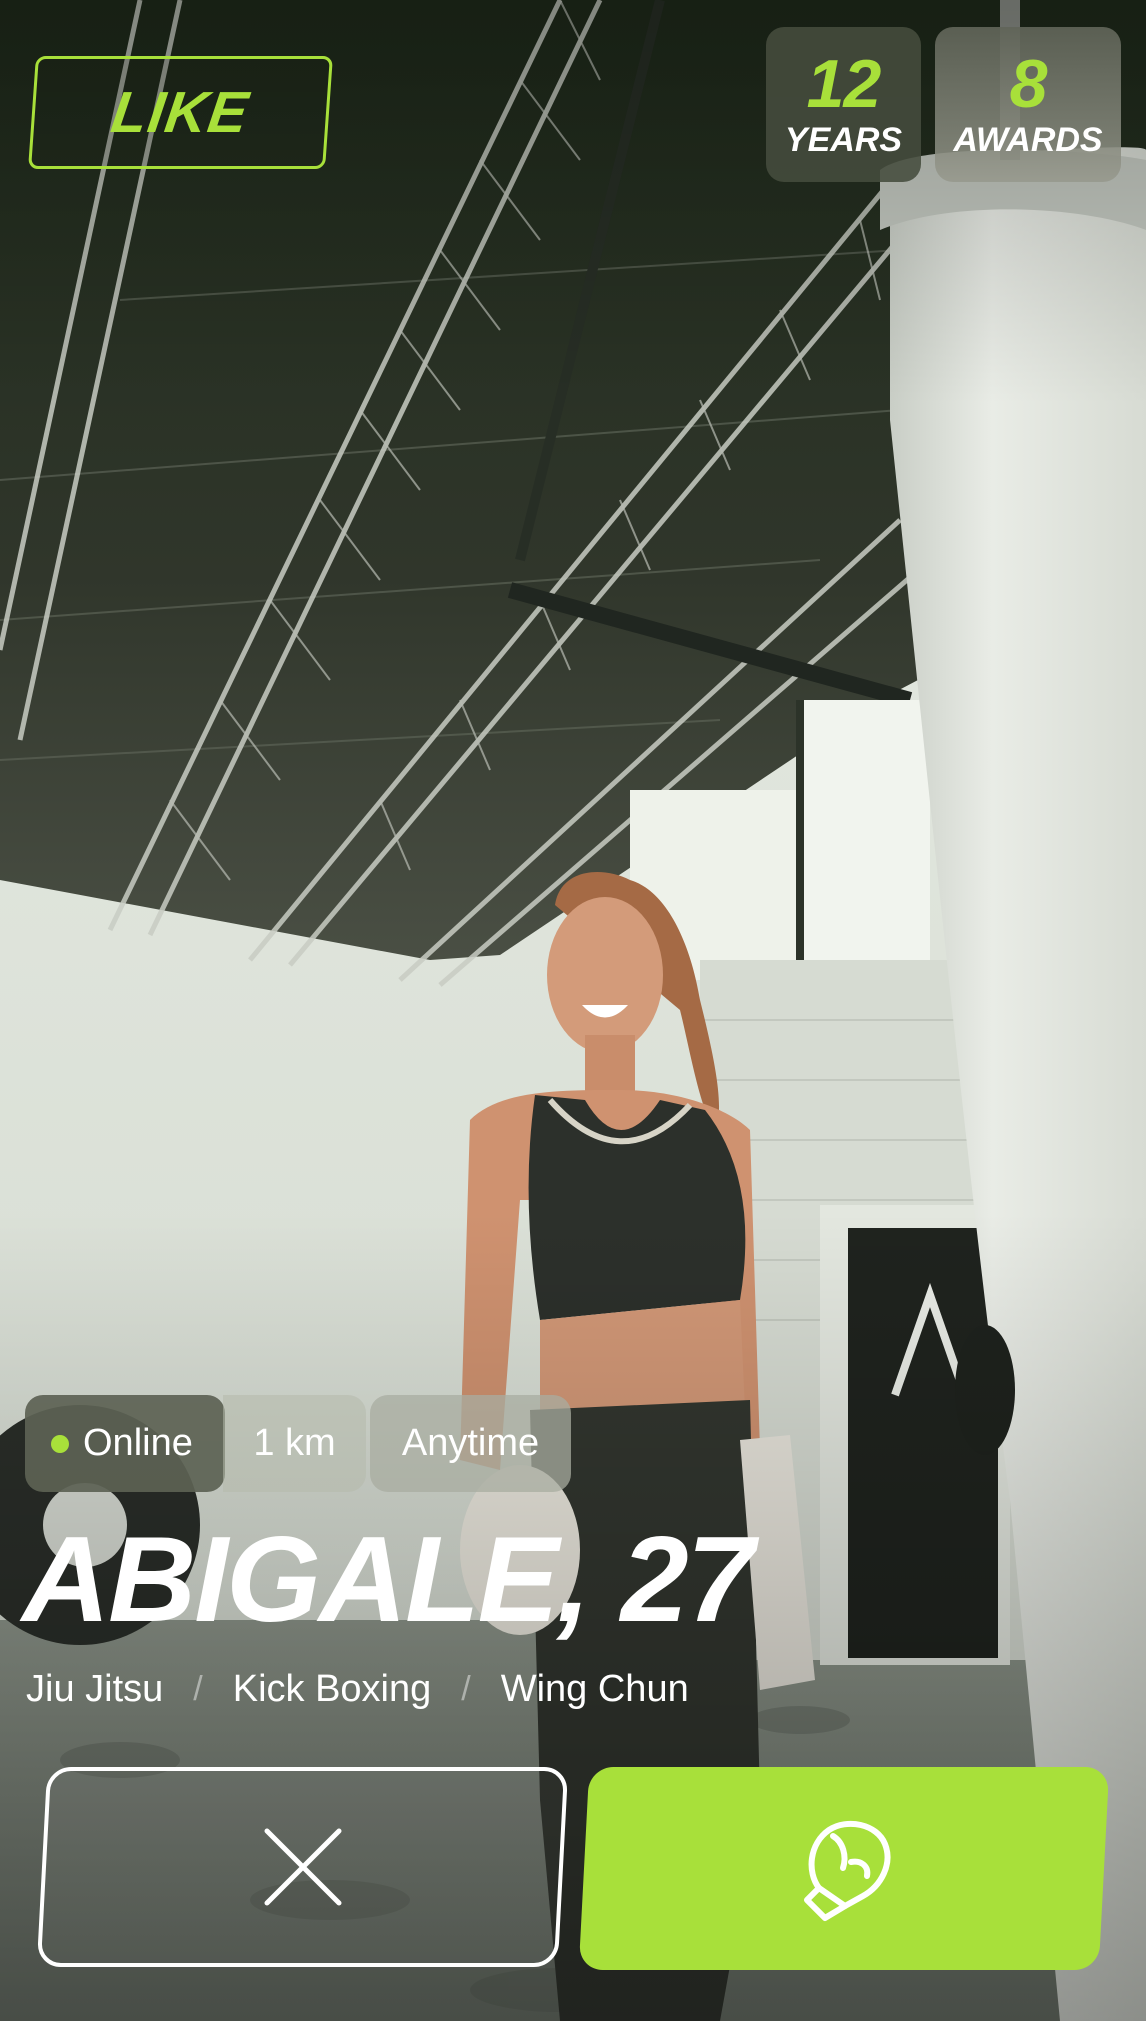  I want to click on dismiss-button, so click(302, 1867).